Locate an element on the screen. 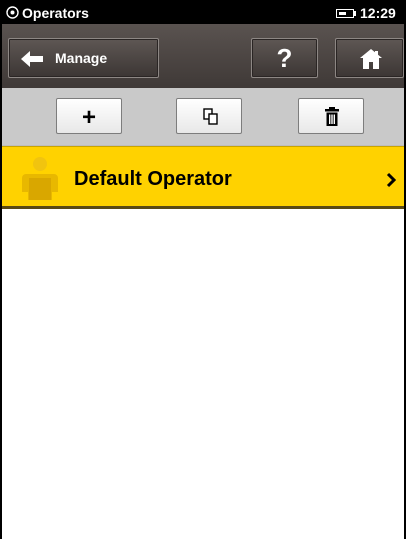 The width and height of the screenshot is (406, 539). operator-item: Default Operator is located at coordinates (203, 177).